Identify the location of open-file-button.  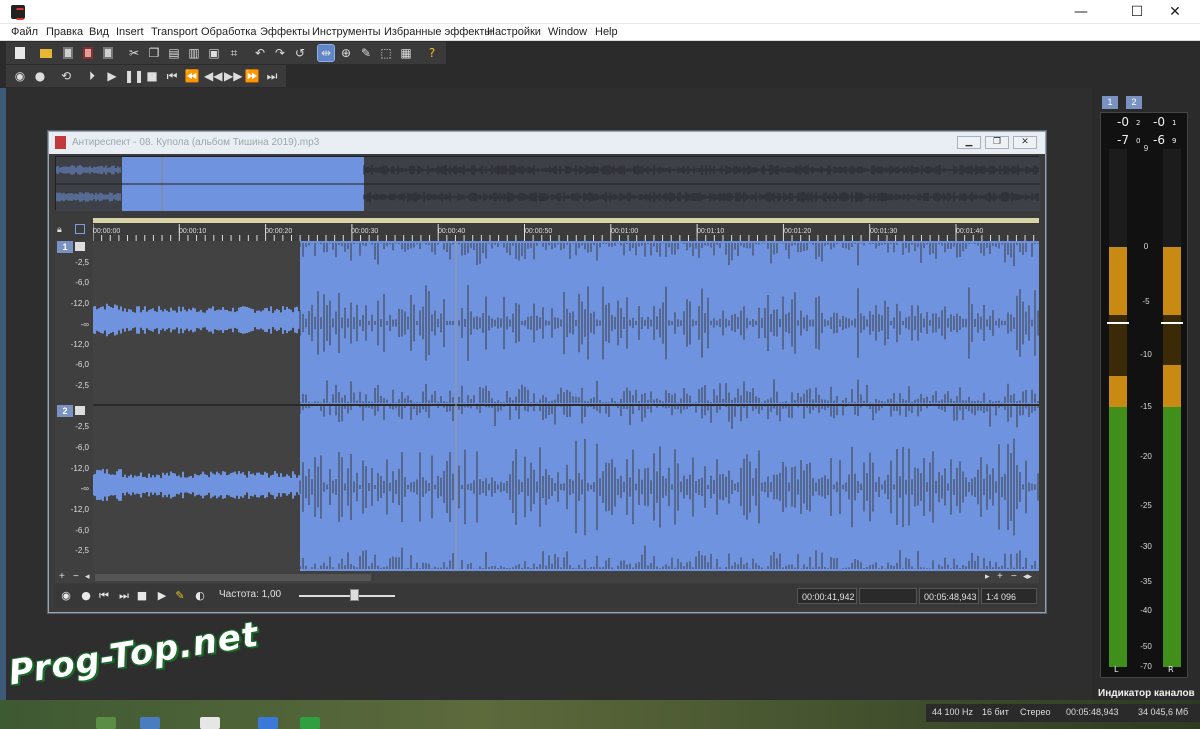
(46, 53).